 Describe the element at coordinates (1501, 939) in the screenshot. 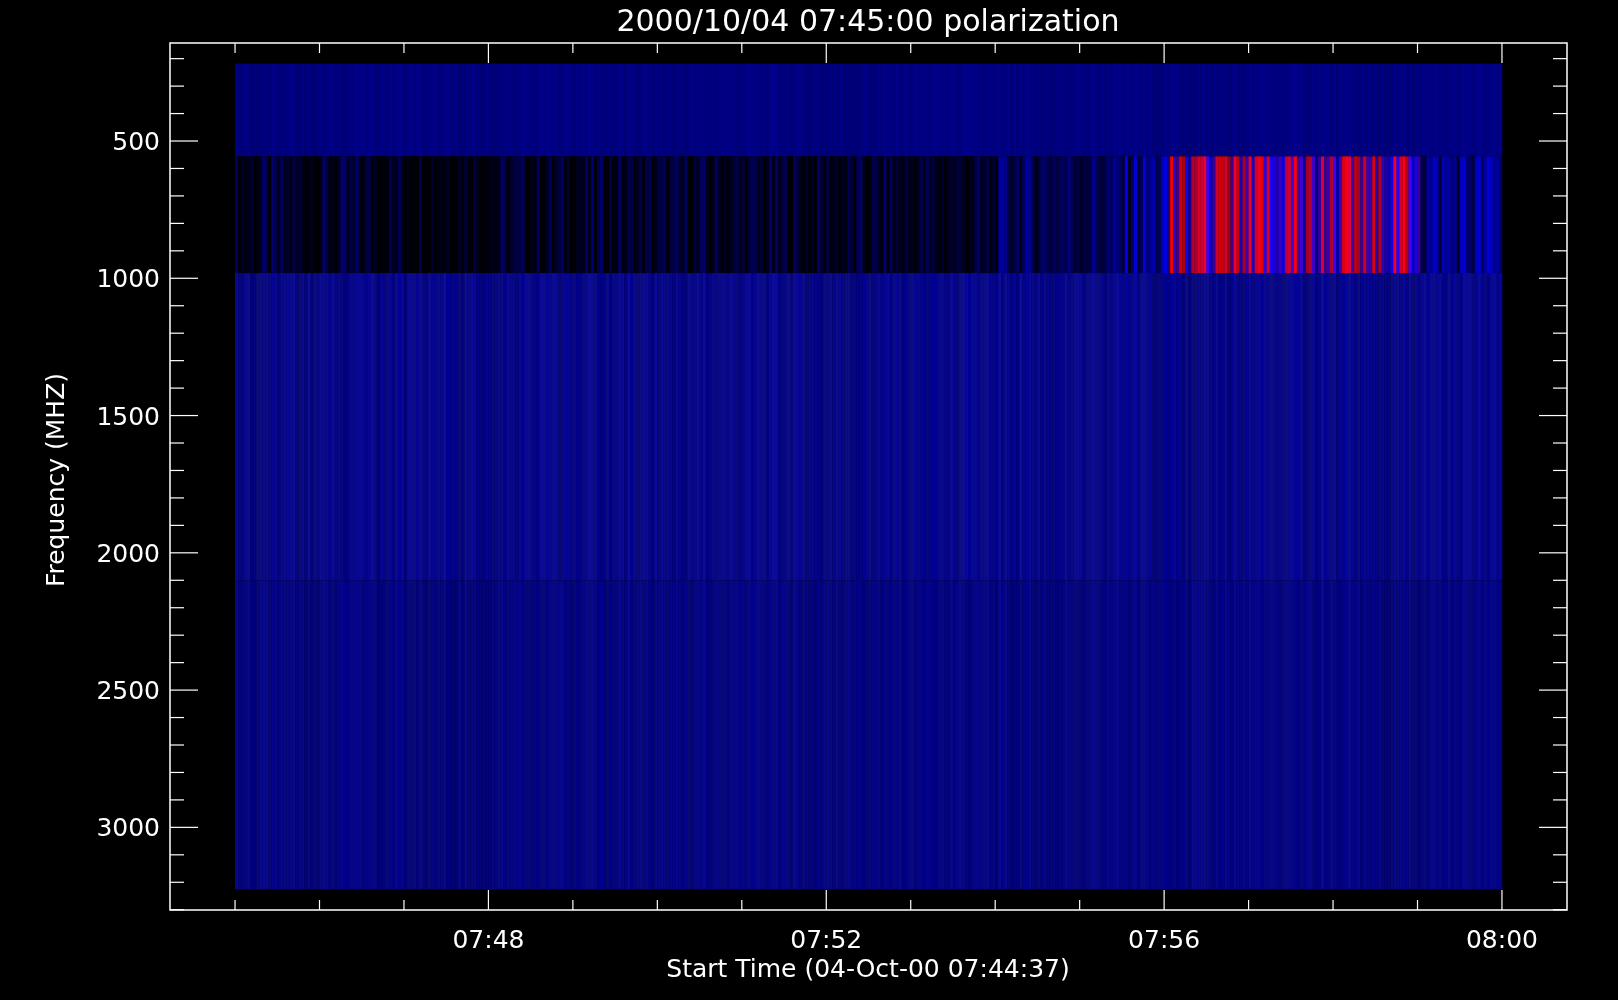

I see `x-tick-label: 08:00` at that location.